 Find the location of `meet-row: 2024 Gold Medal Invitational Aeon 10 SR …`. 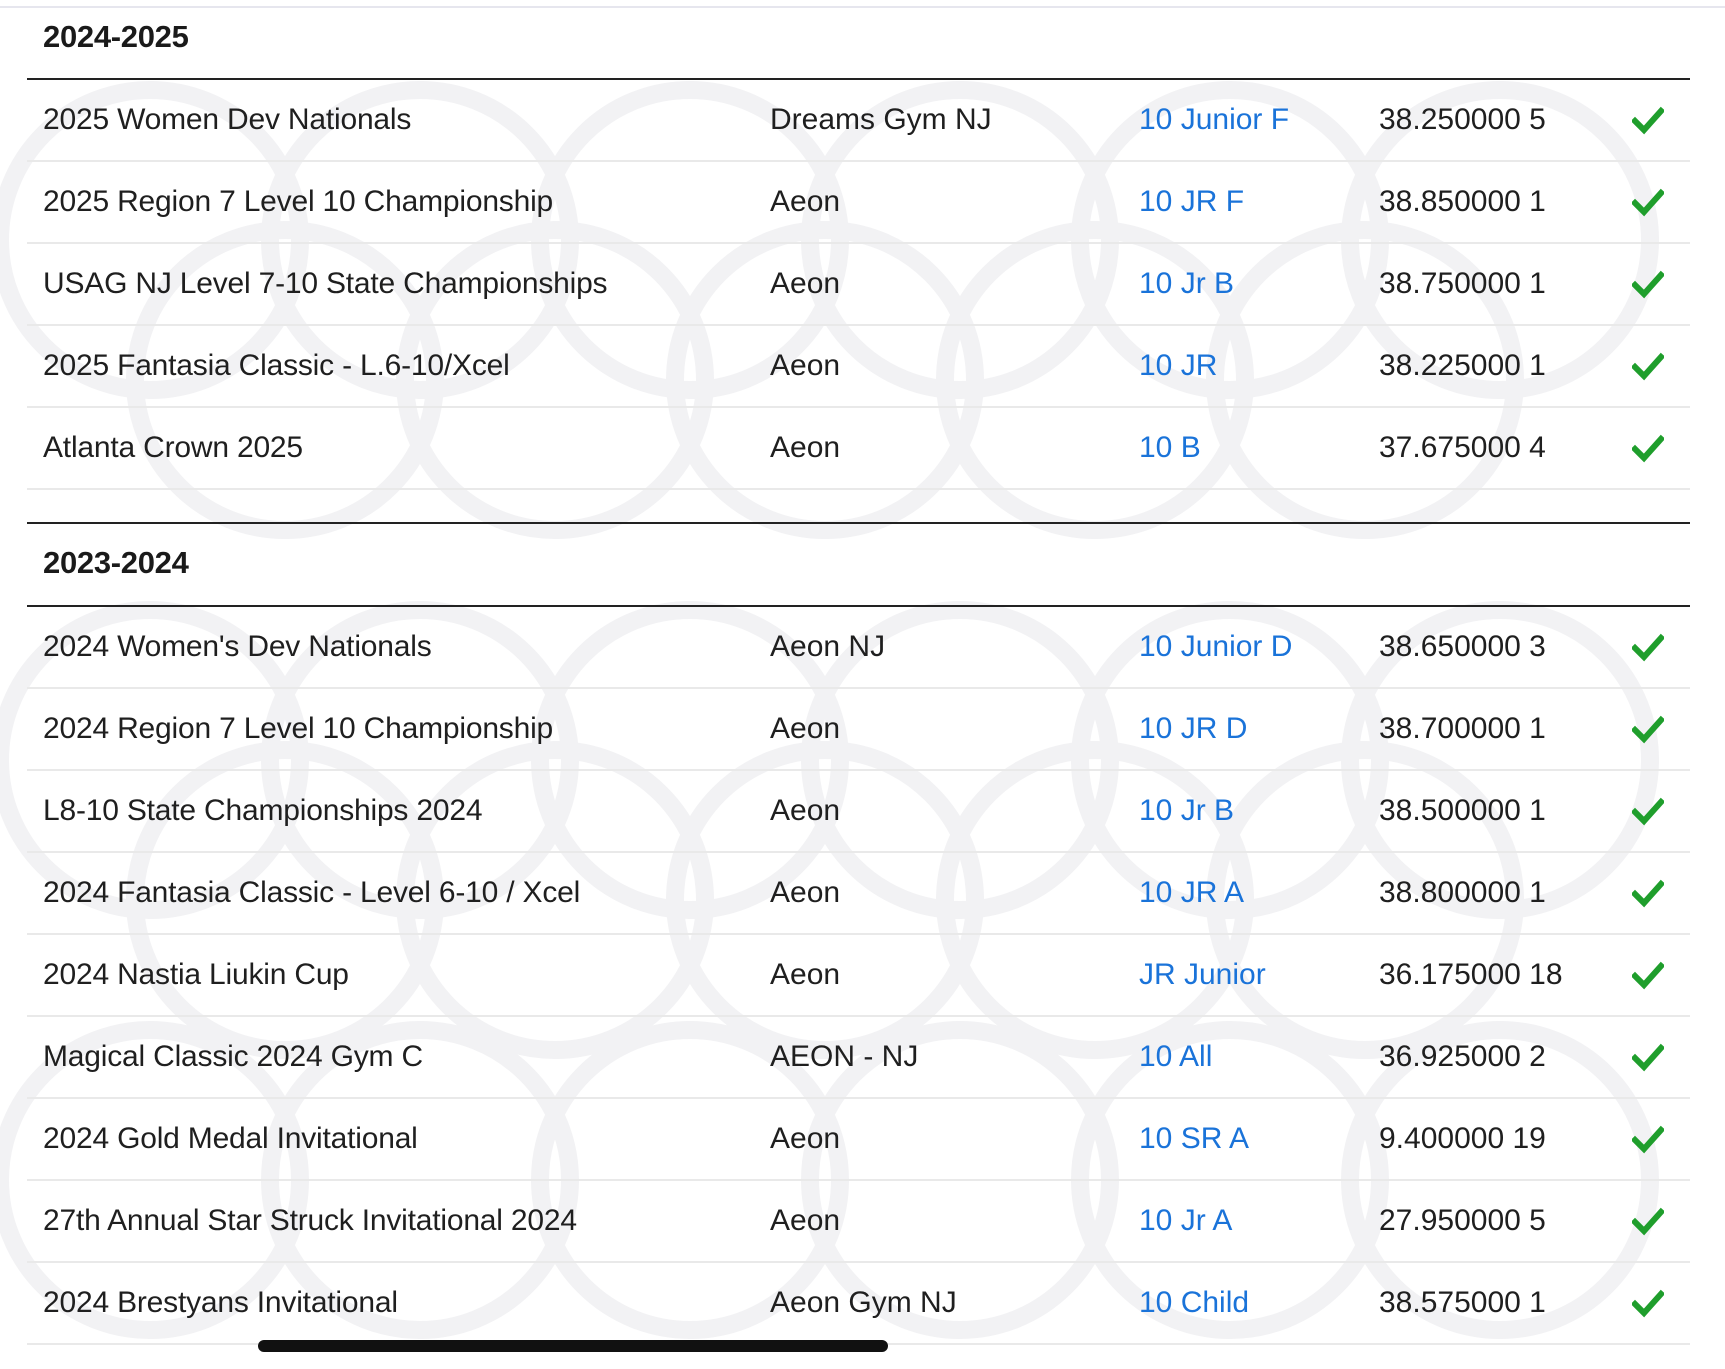

meet-row: 2024 Gold Medal Invitational Aeon 10 SR … is located at coordinates (858, 1140).